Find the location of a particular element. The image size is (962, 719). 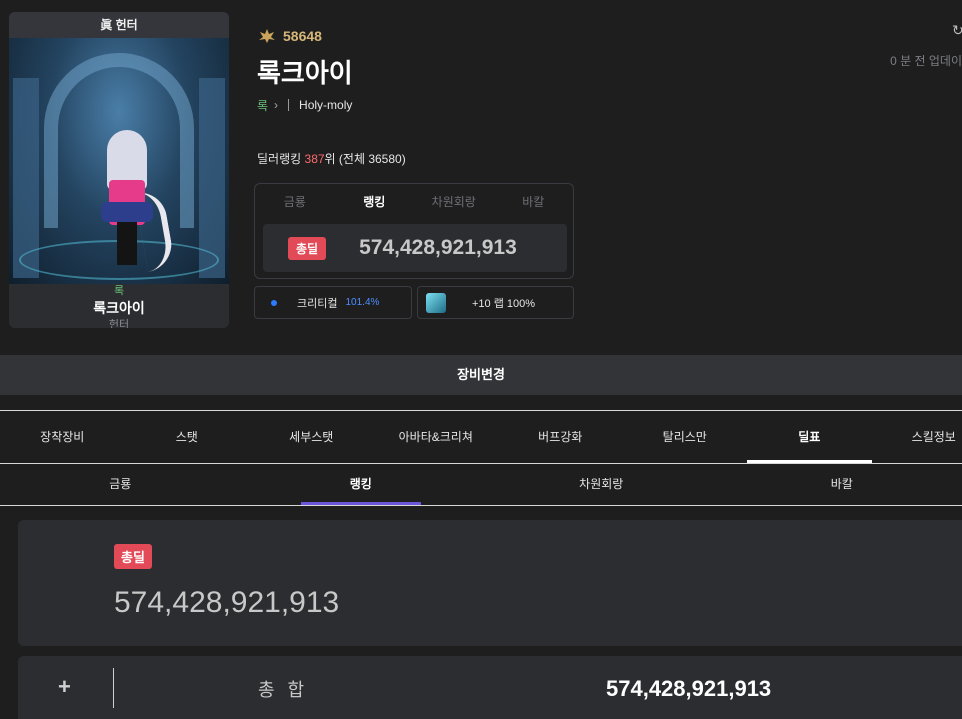

sum-label: 총 합 is located at coordinates (283, 690).